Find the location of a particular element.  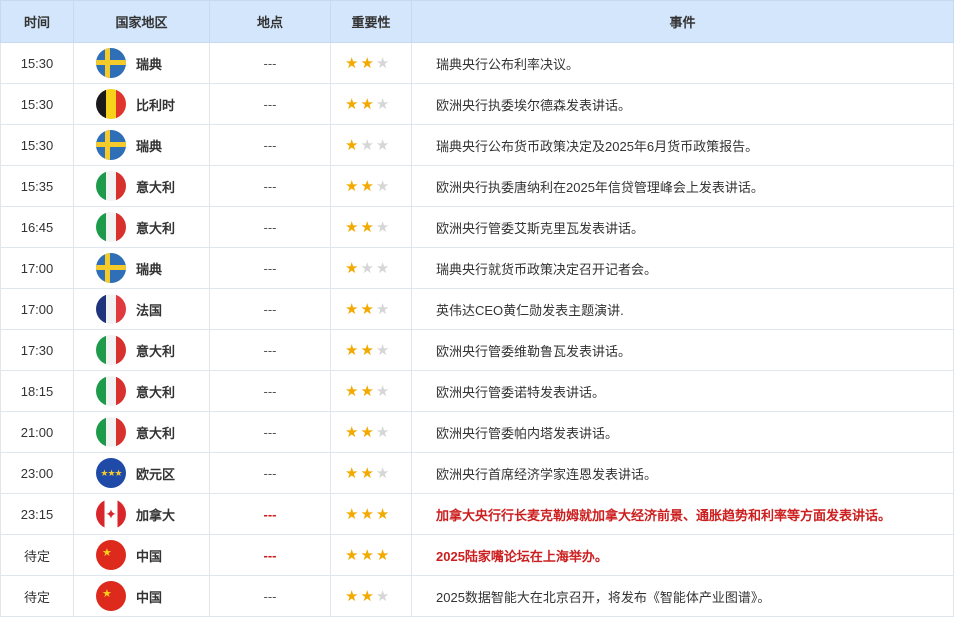

table-row: 18:15 意大利 --- ★ ★ ★ 欧洲央行管委诺特发表讲话。 is located at coordinates (477, 391).